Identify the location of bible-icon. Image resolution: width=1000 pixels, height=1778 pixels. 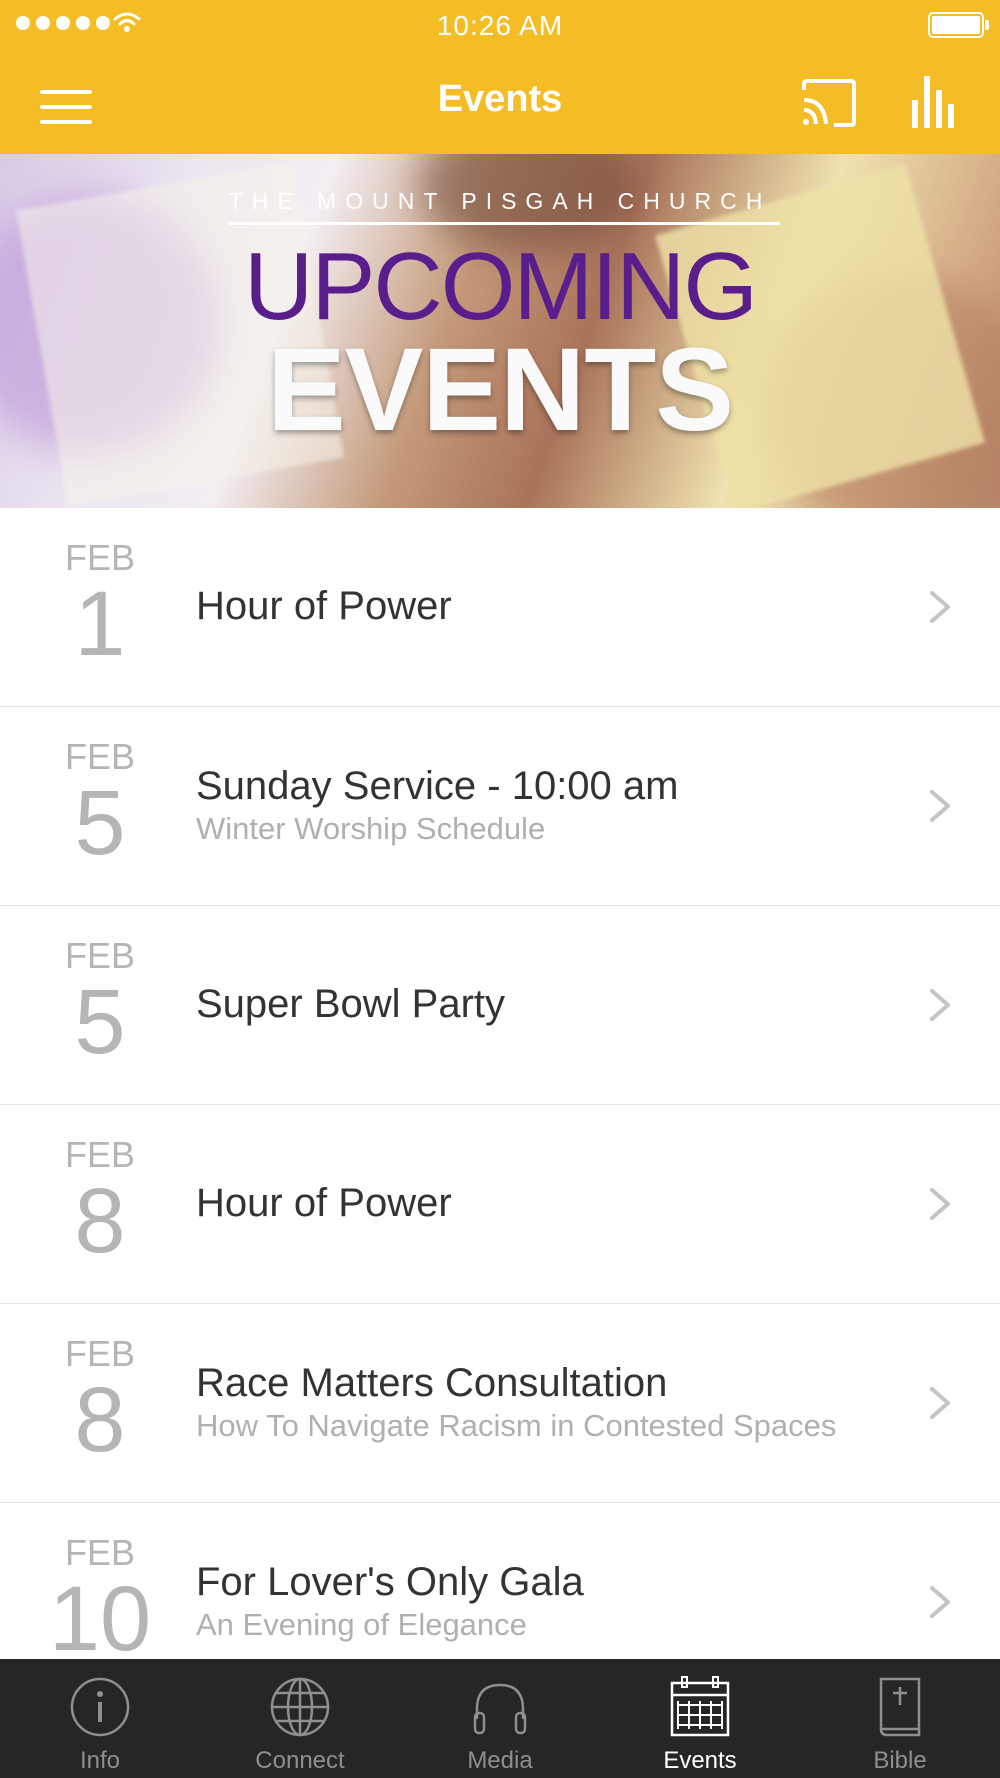
(900, 1707).